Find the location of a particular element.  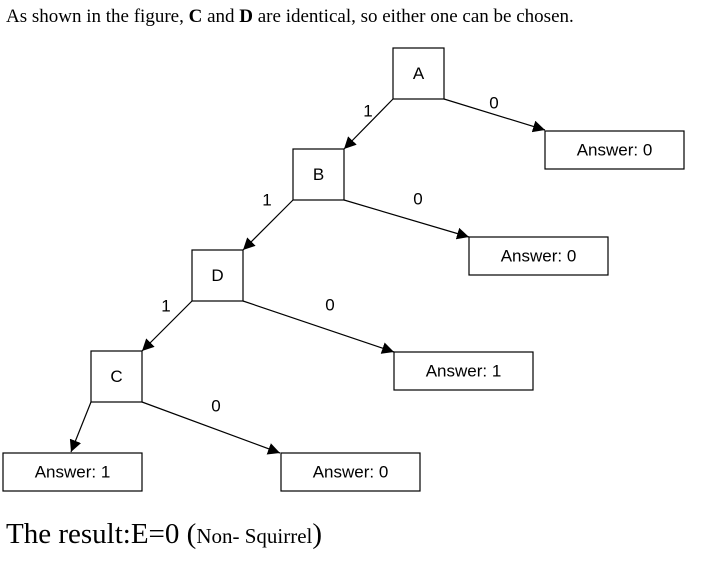

answer-label-ans1: Answer: 0 is located at coordinates (615, 149).